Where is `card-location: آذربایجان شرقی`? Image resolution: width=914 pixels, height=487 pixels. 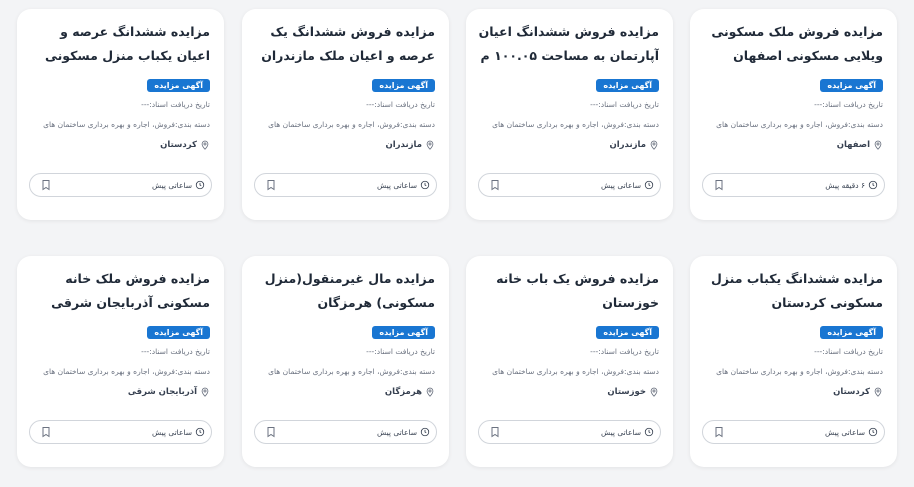
card-location: آذربایجان شرقی is located at coordinates (119, 392).